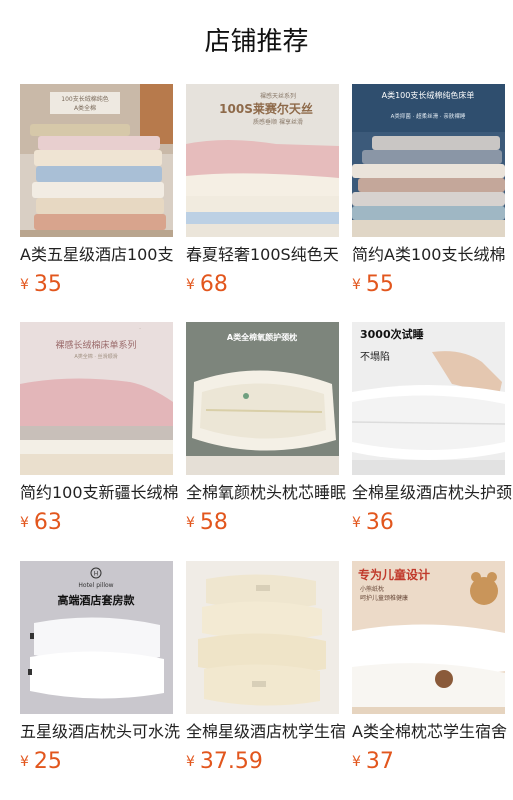  I want to click on product-name: 五星级酒店枕头可水洗, so click(100, 732).